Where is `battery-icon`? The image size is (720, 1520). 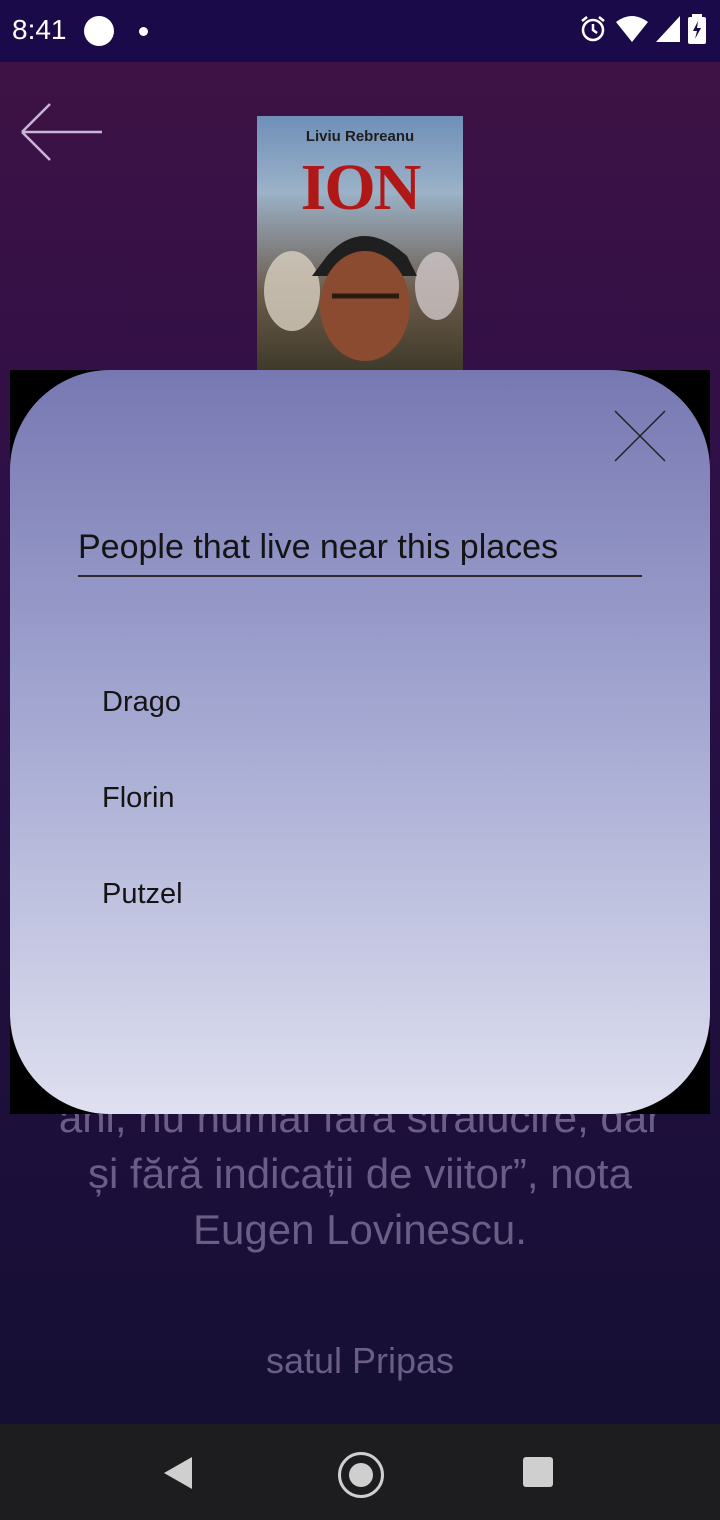
battery-icon is located at coordinates (697, 29).